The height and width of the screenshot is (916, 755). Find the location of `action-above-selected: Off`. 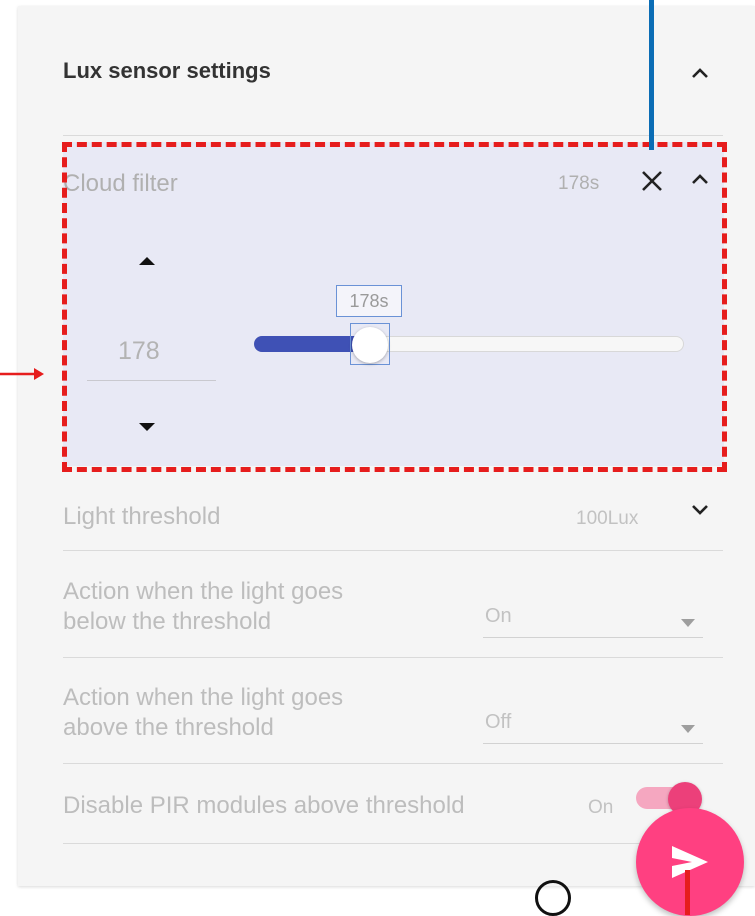

action-above-selected: Off is located at coordinates (498, 722).